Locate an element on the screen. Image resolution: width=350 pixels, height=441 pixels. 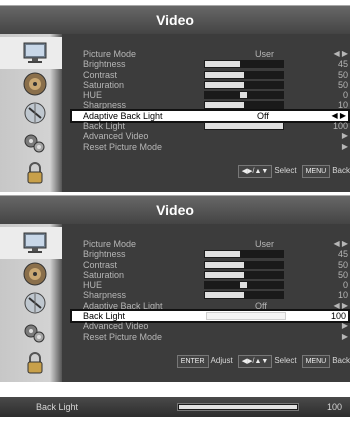
osd-level-bar is located at coordinates (238, 407).